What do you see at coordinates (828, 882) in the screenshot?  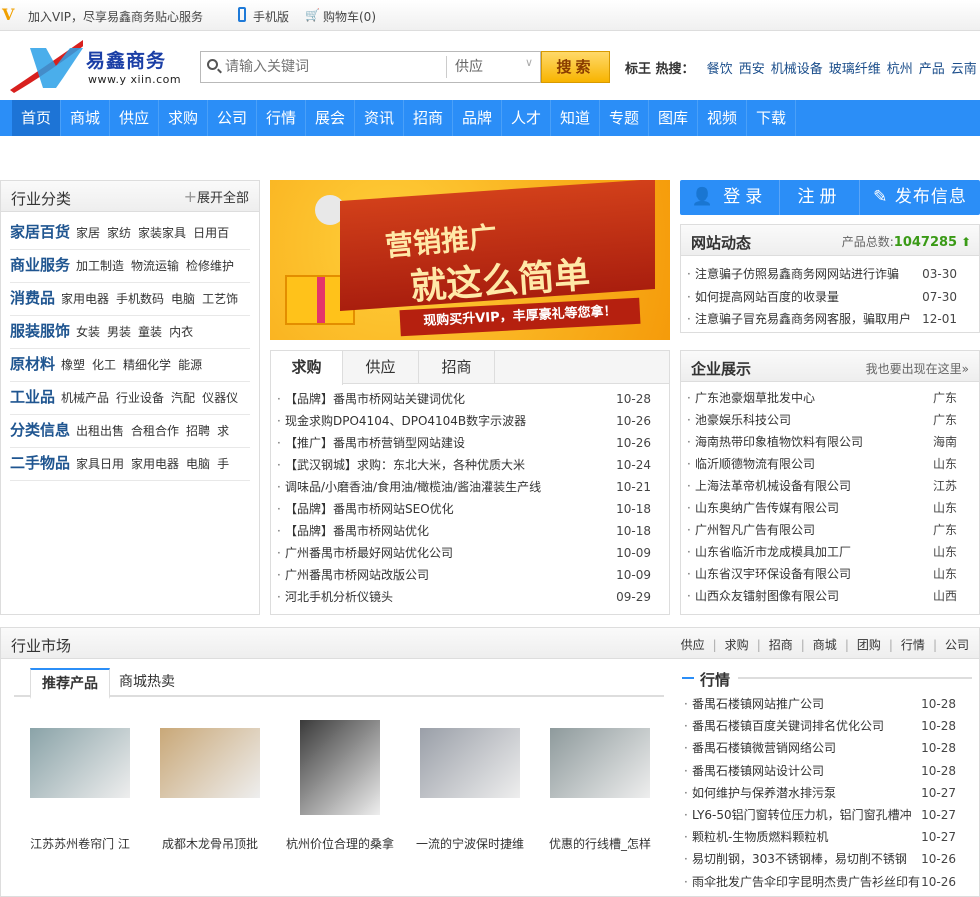 I see `quote-item: 雨伞批发广告伞印字昆明杰贵广告衫丝印有10-26` at bounding box center [828, 882].